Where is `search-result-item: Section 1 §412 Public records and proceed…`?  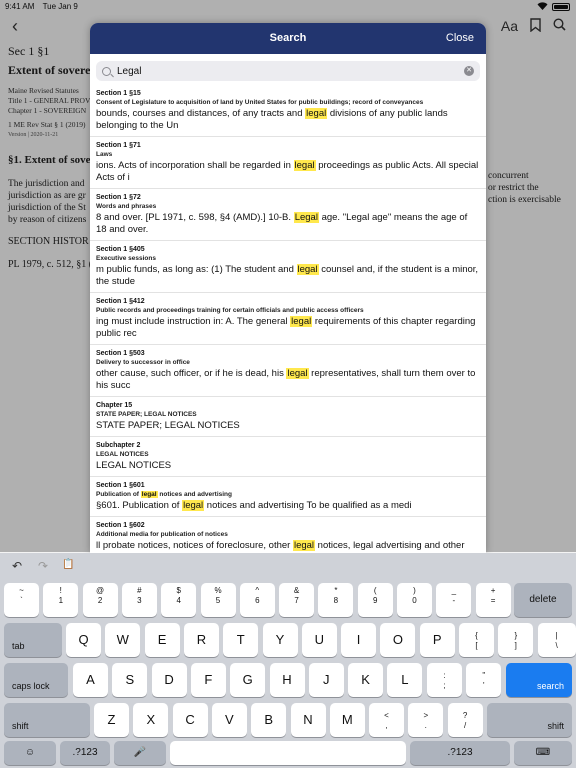 search-result-item: Section 1 §412 Public records and proceed… is located at coordinates (288, 318).